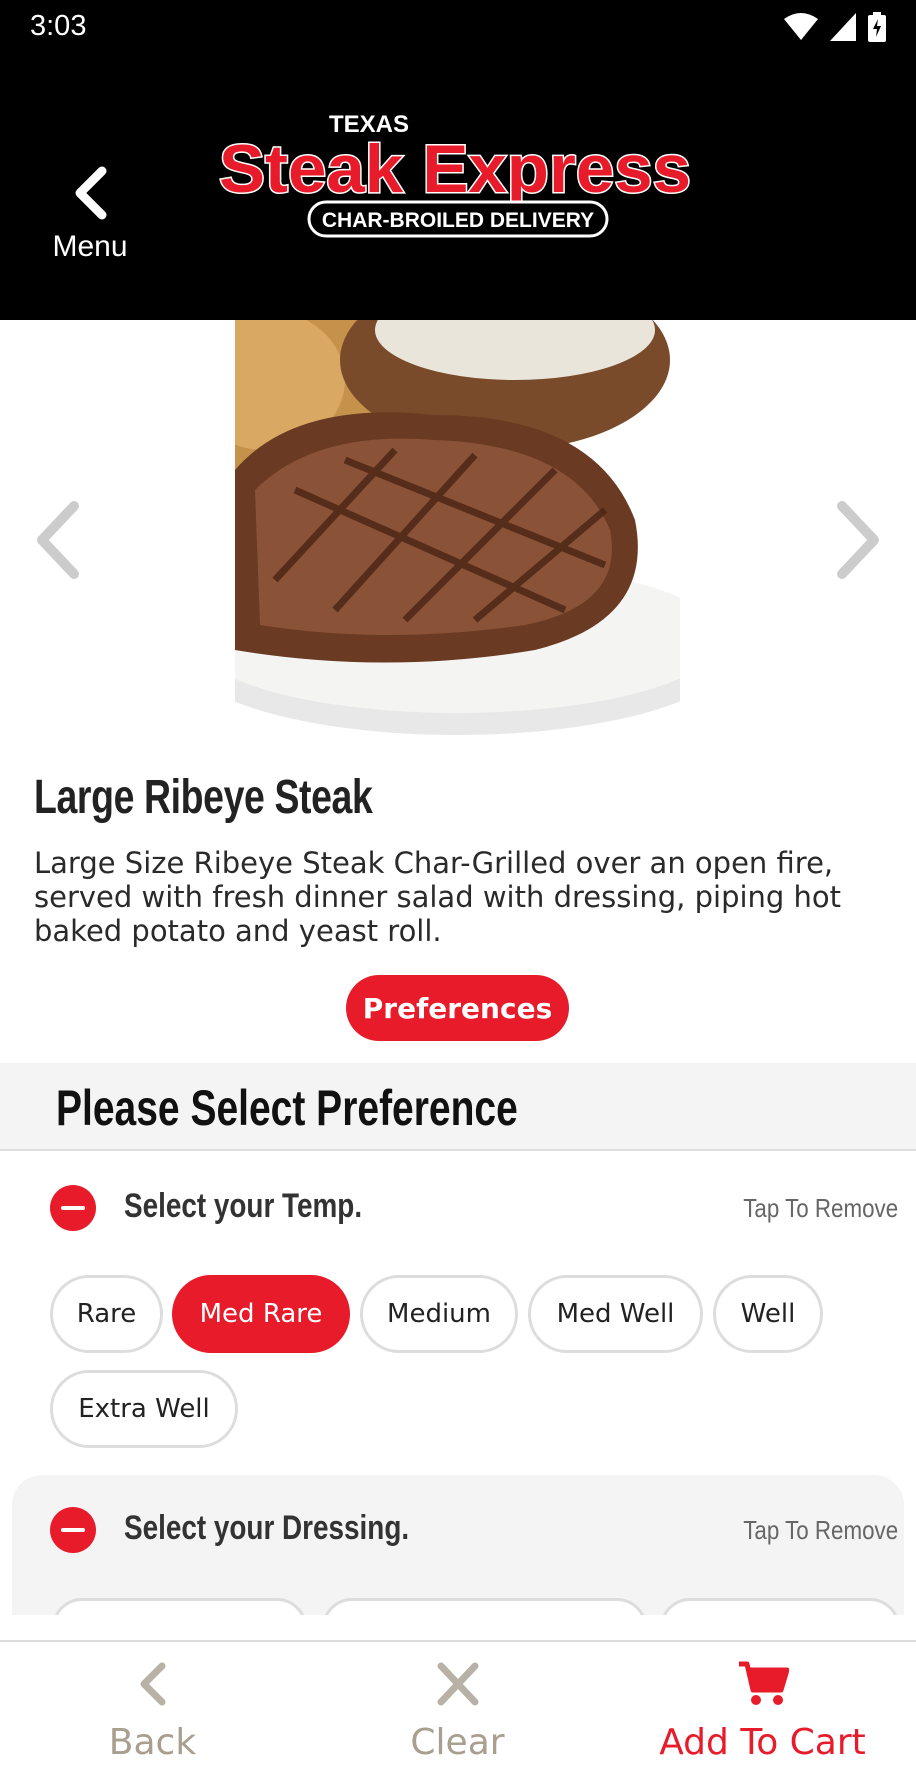 The image size is (916, 1776). I want to click on back-to-menu-button: Menu, so click(90, 171).